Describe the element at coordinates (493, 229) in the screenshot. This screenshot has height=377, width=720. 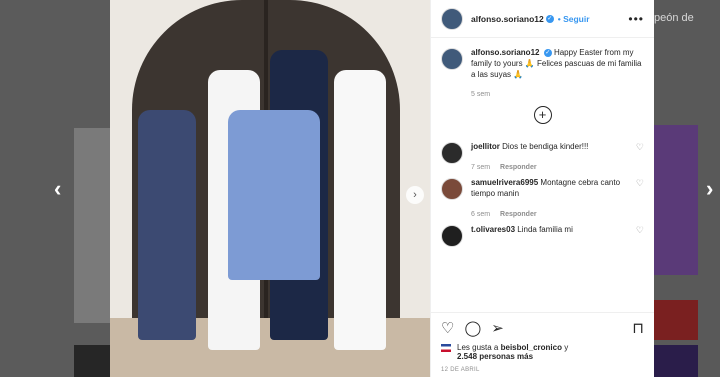
I see `comment-username: t.olivares03` at that location.